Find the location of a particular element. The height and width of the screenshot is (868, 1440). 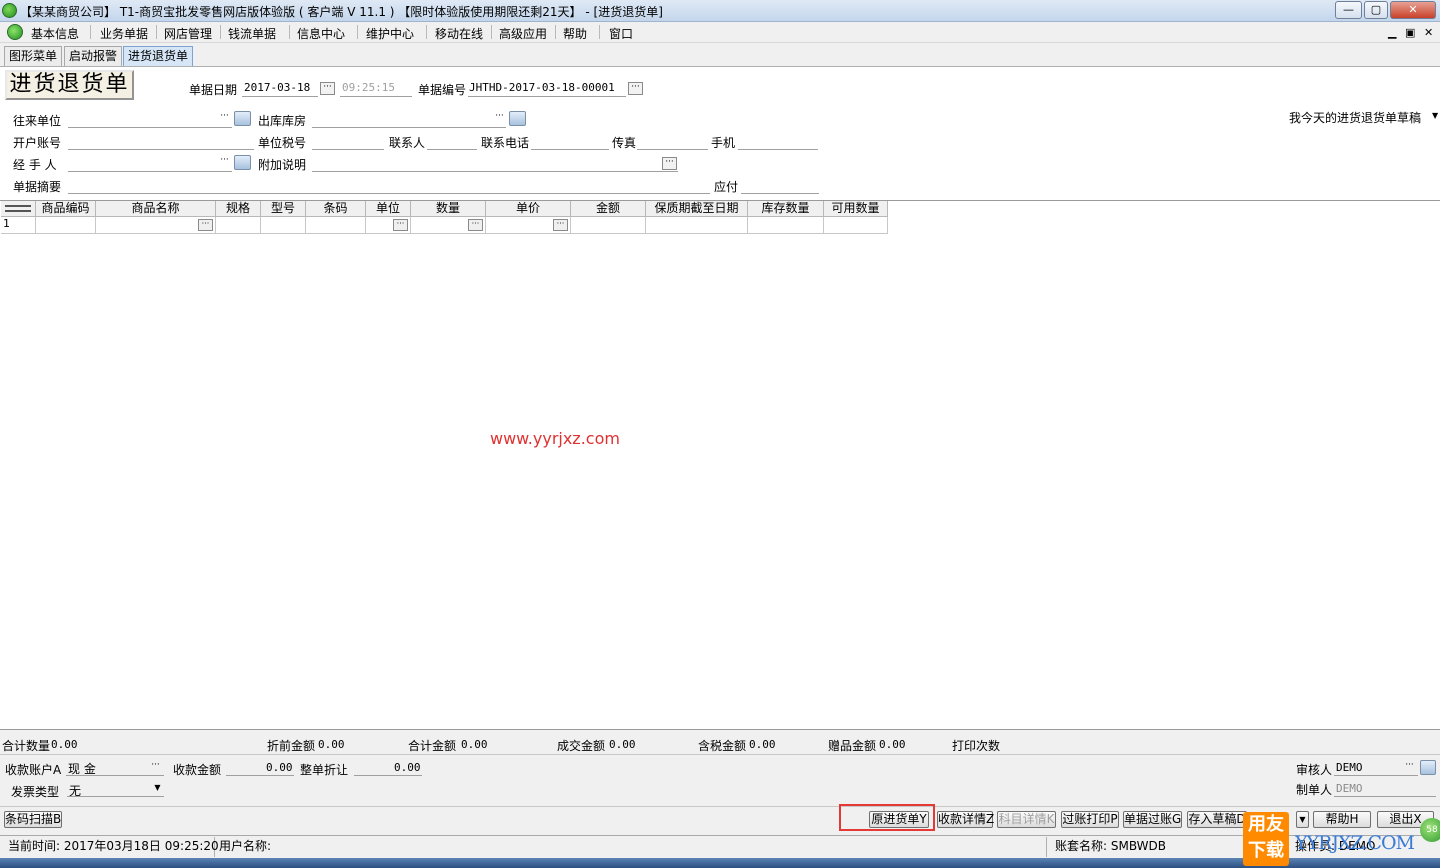

bank-account-input is located at coordinates (161, 149).